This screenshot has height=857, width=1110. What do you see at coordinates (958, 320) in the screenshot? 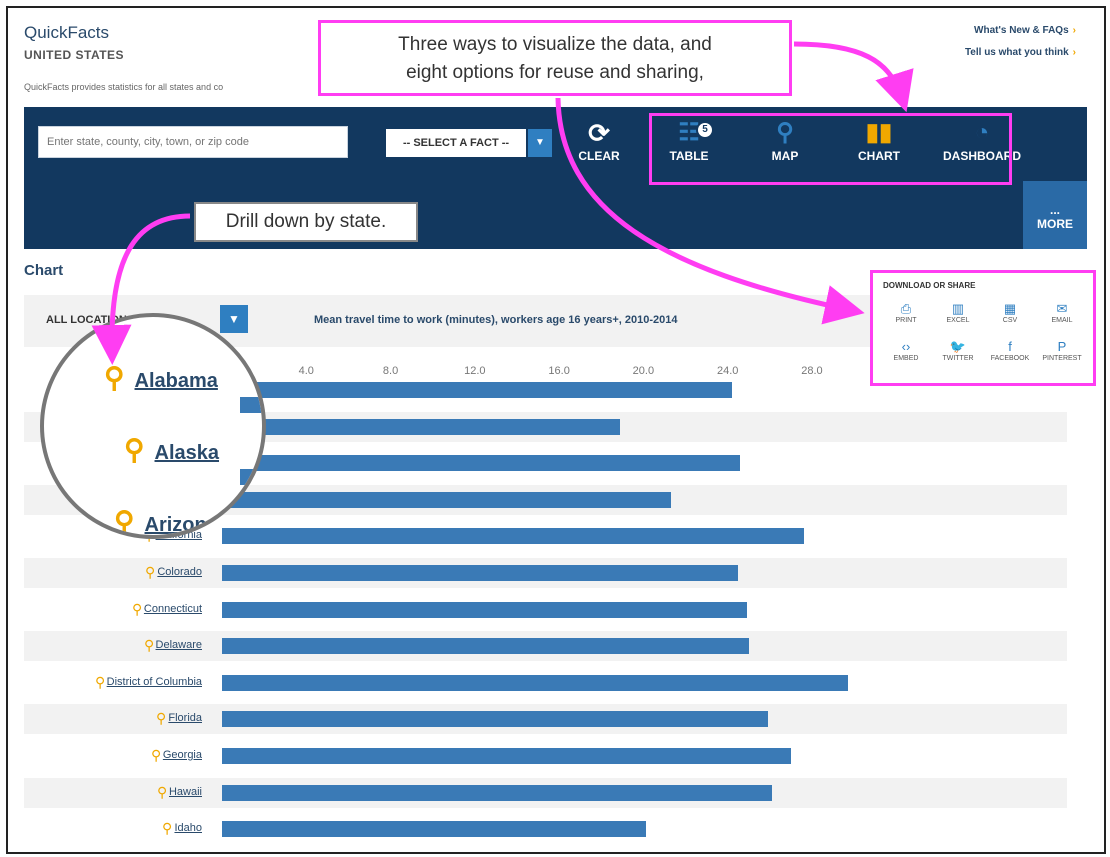
I see `share-label: EXCEL` at bounding box center [958, 320].